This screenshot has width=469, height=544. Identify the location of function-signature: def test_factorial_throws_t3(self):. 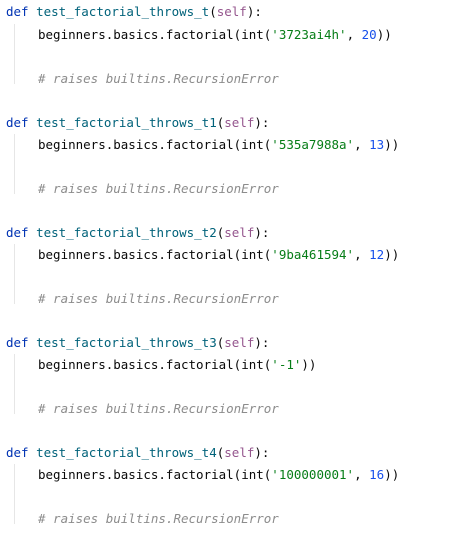
(137, 343).